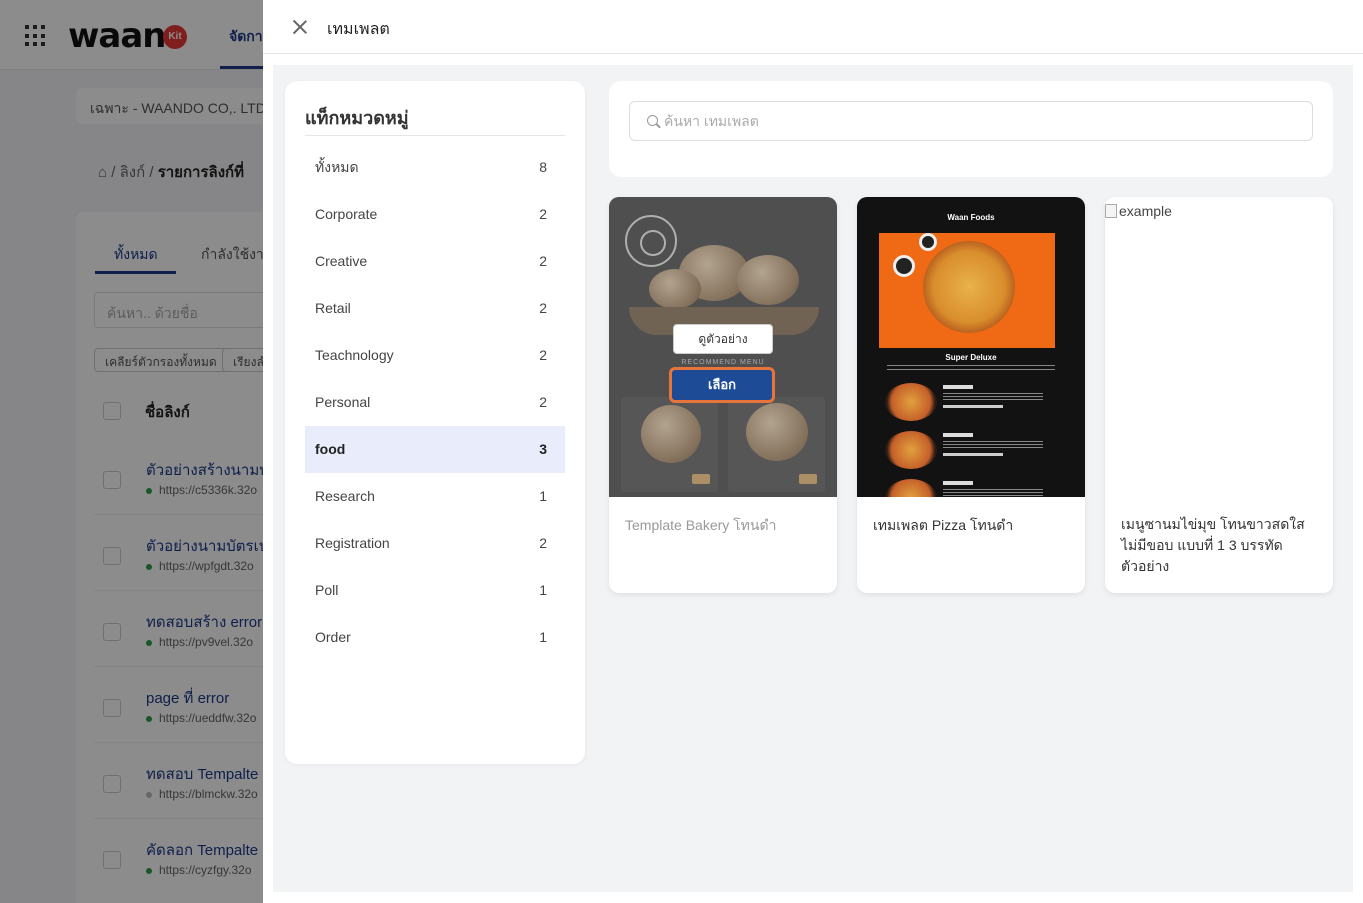 This screenshot has width=1363, height=903. What do you see at coordinates (701, 525) in the screenshot?
I see `template-name: Template Bakery โทนดำ` at bounding box center [701, 525].